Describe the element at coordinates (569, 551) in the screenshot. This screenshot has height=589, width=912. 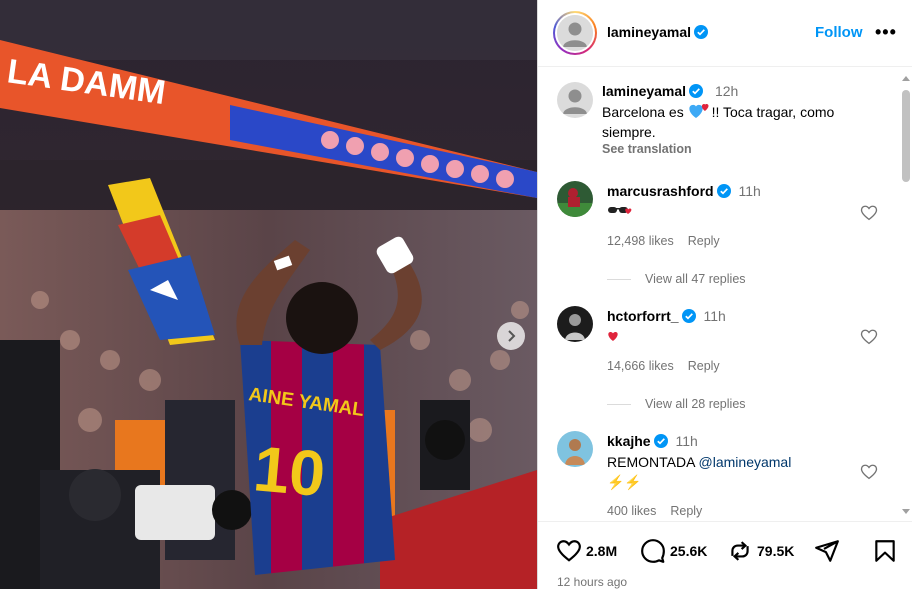
I see `heart-icon` at that location.